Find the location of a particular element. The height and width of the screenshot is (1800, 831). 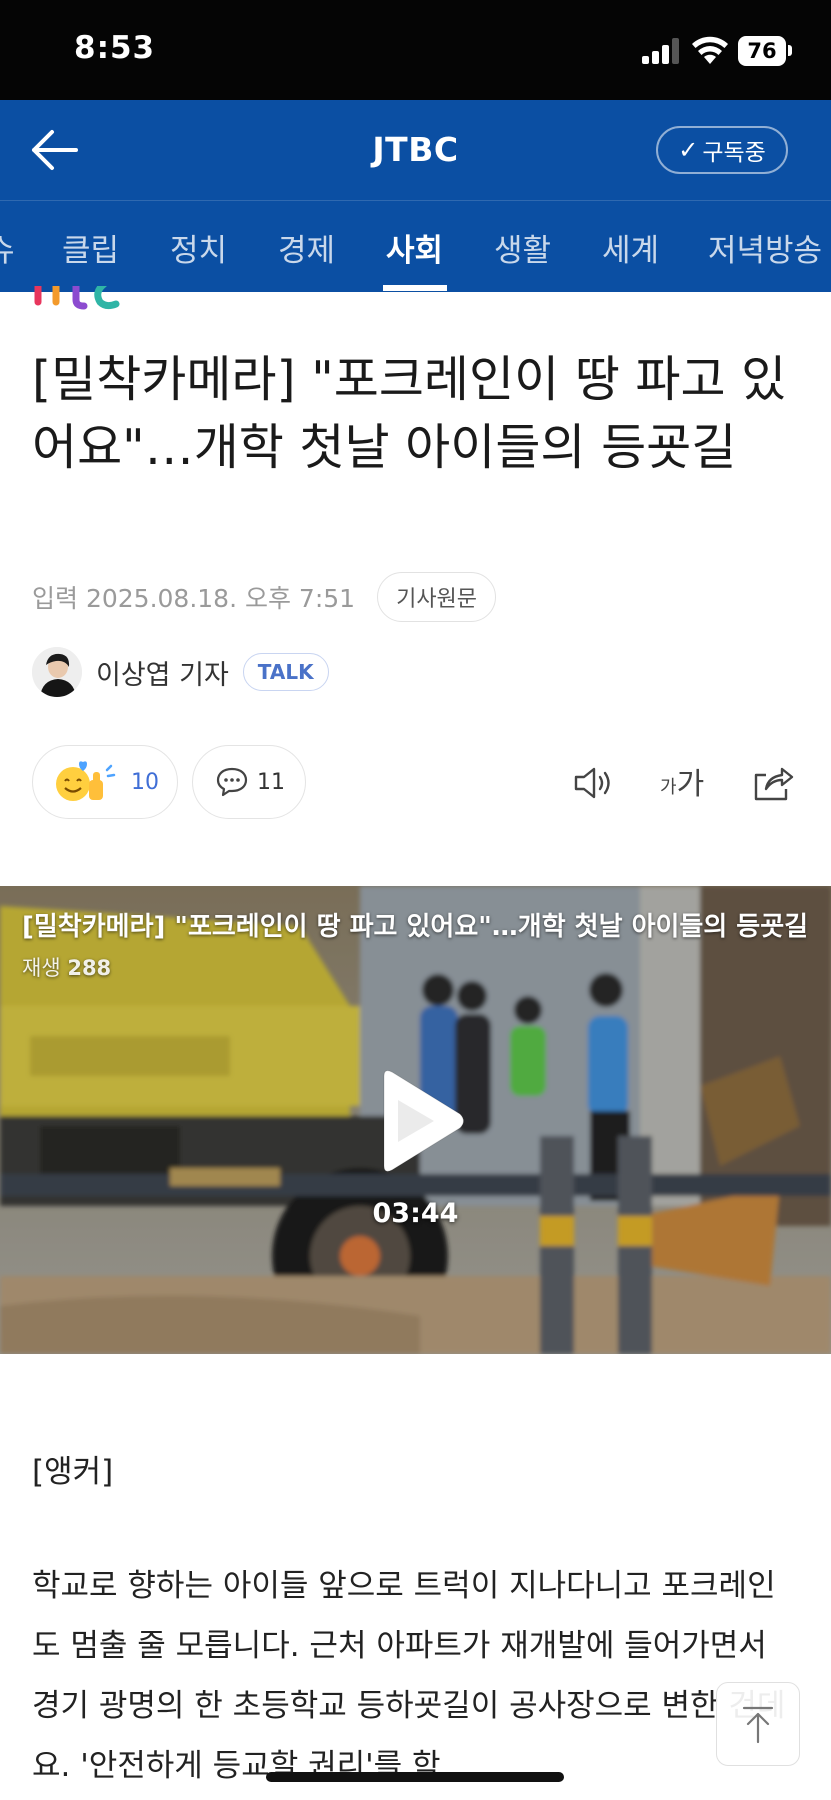

article-meta: 입력 2025.08.18. 오후 7:51 기사원문 is located at coordinates (264, 597).